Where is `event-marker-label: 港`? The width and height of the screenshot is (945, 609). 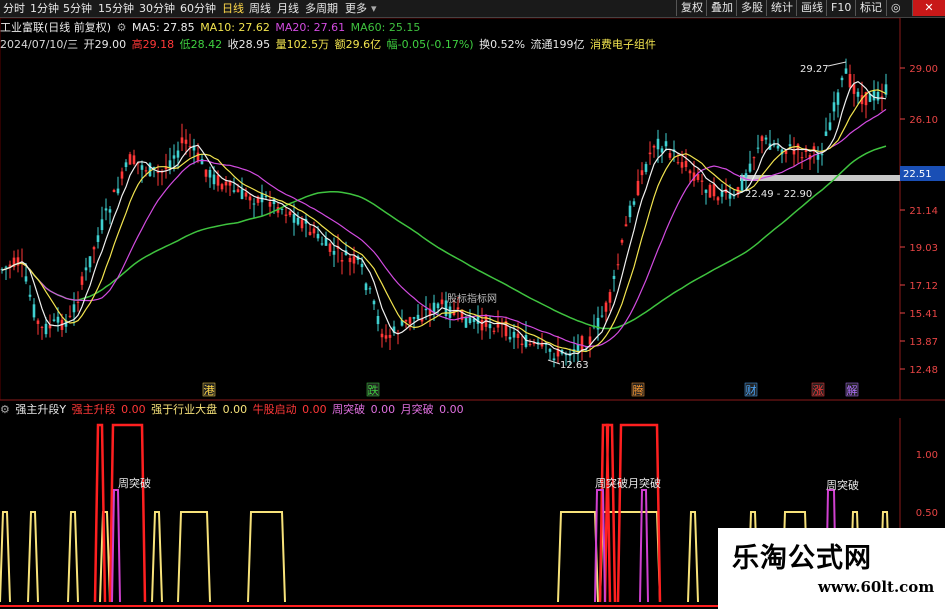
event-marker-label: 港 is located at coordinates (209, 390).